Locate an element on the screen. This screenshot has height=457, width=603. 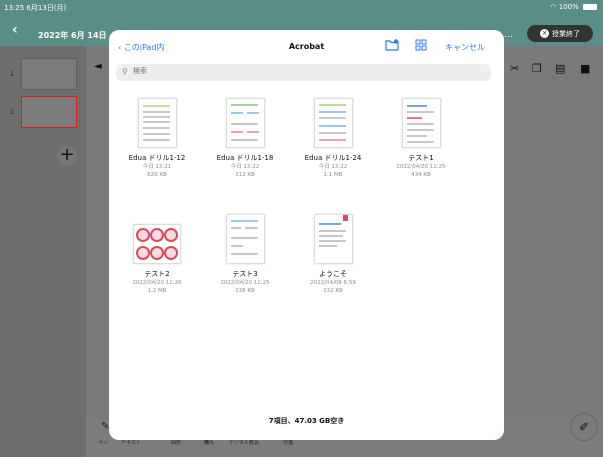
tab-shape: 図形 is located at coordinates (176, 442).